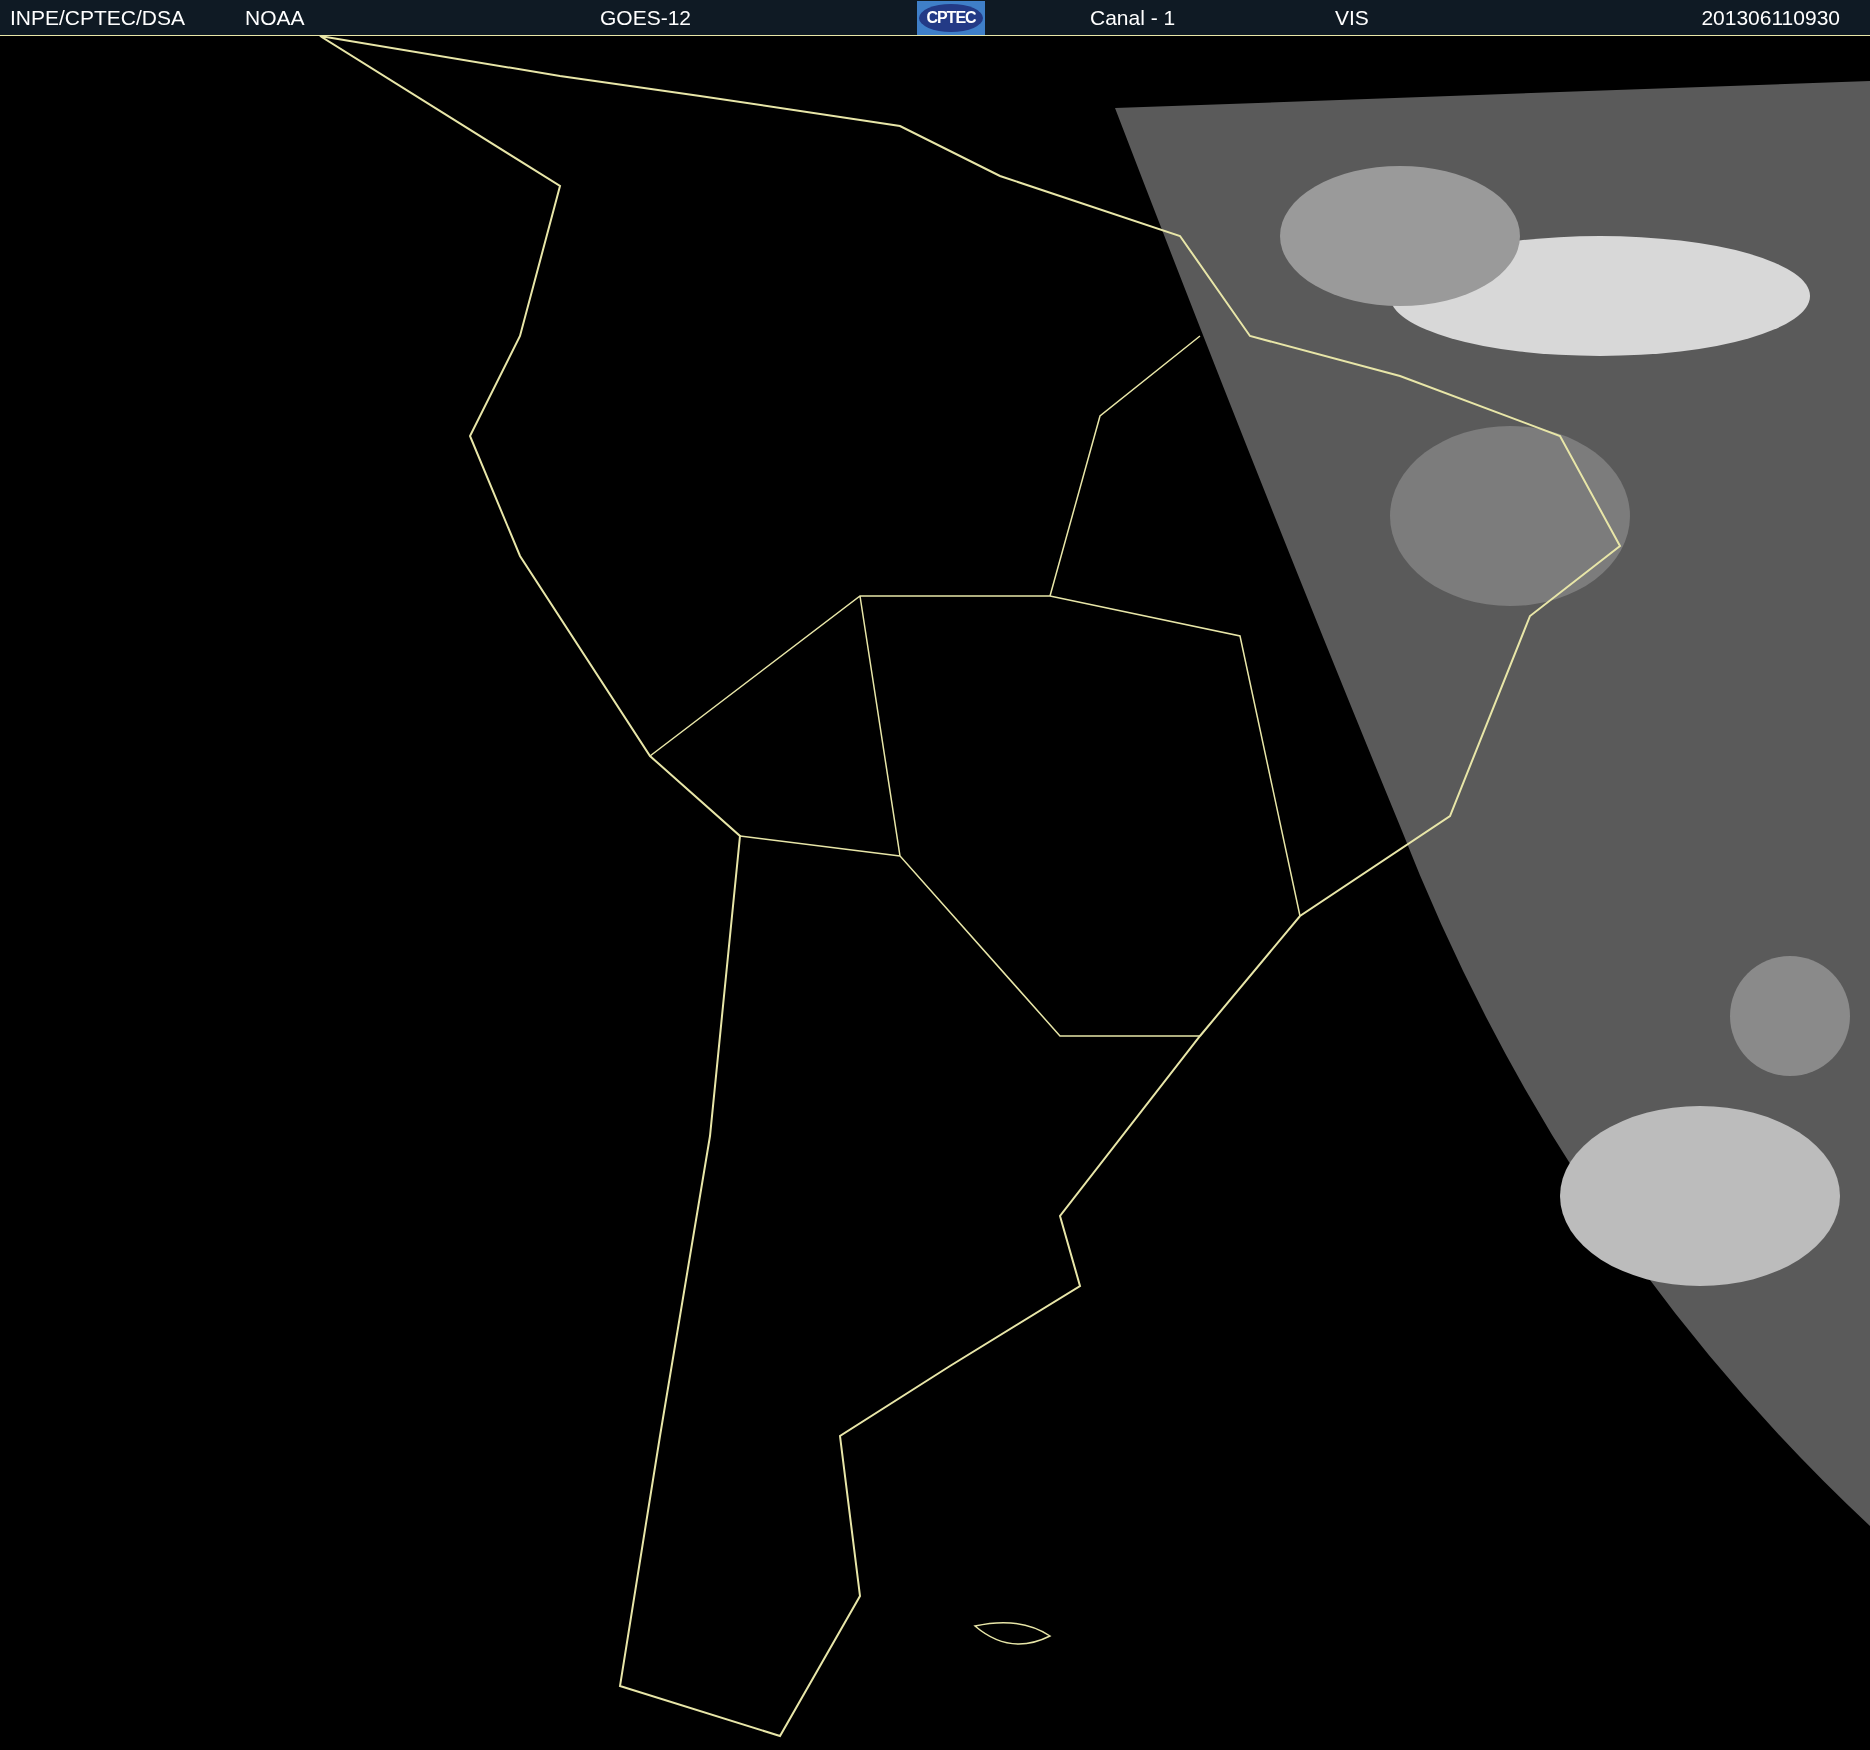 Image resolution: width=1870 pixels, height=1750 pixels. Describe the element at coordinates (646, 17) in the screenshot. I see `satellite-label: GOES-12` at that location.